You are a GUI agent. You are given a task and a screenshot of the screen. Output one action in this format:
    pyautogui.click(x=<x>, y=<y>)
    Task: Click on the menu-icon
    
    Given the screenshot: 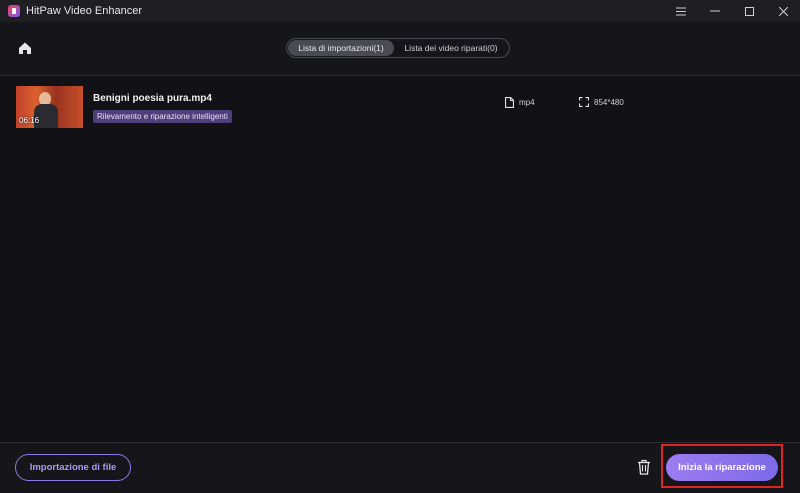 What is the action you would take?
    pyautogui.click(x=681, y=11)
    